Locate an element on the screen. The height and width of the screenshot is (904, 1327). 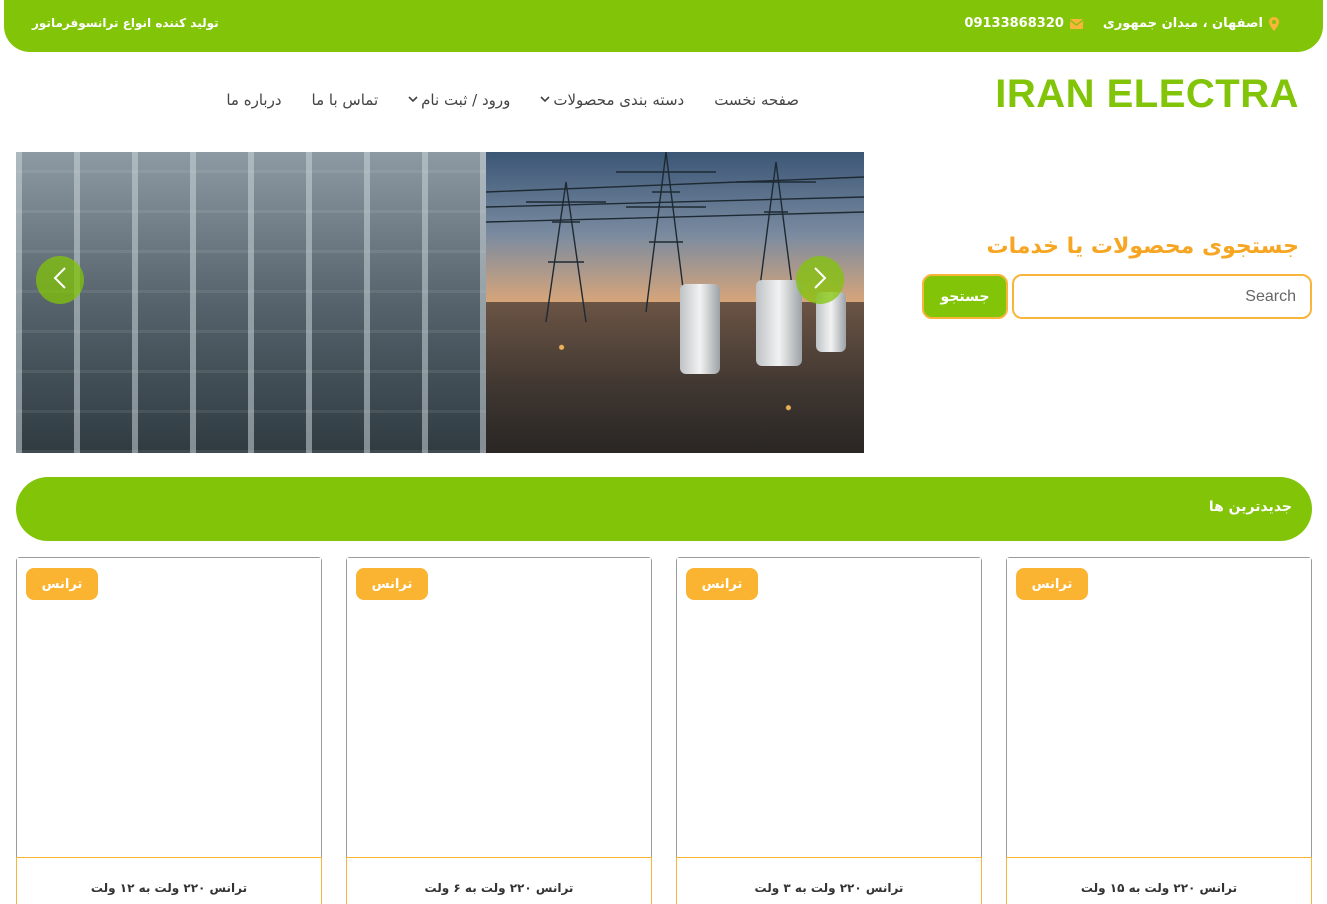
product-name: ترانس ۲۲۰ ولت به ۶ ولت is located at coordinates (499, 888).